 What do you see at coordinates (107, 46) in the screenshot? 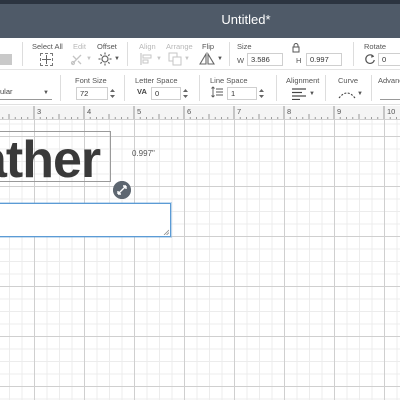
I see `offset-label: Offset` at bounding box center [107, 46].